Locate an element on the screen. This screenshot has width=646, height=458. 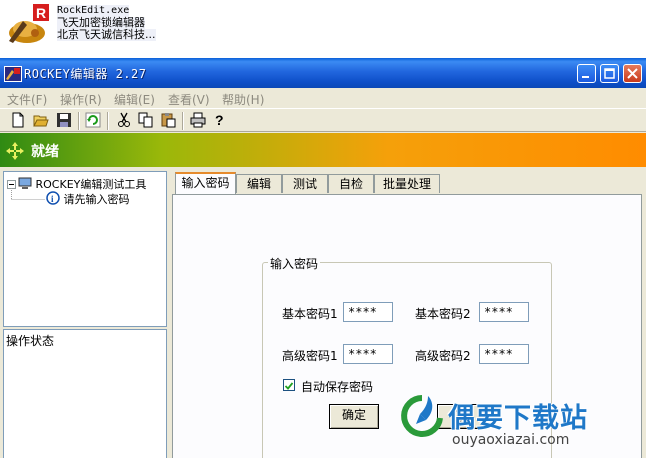
cut-icon is located at coordinates (124, 120).